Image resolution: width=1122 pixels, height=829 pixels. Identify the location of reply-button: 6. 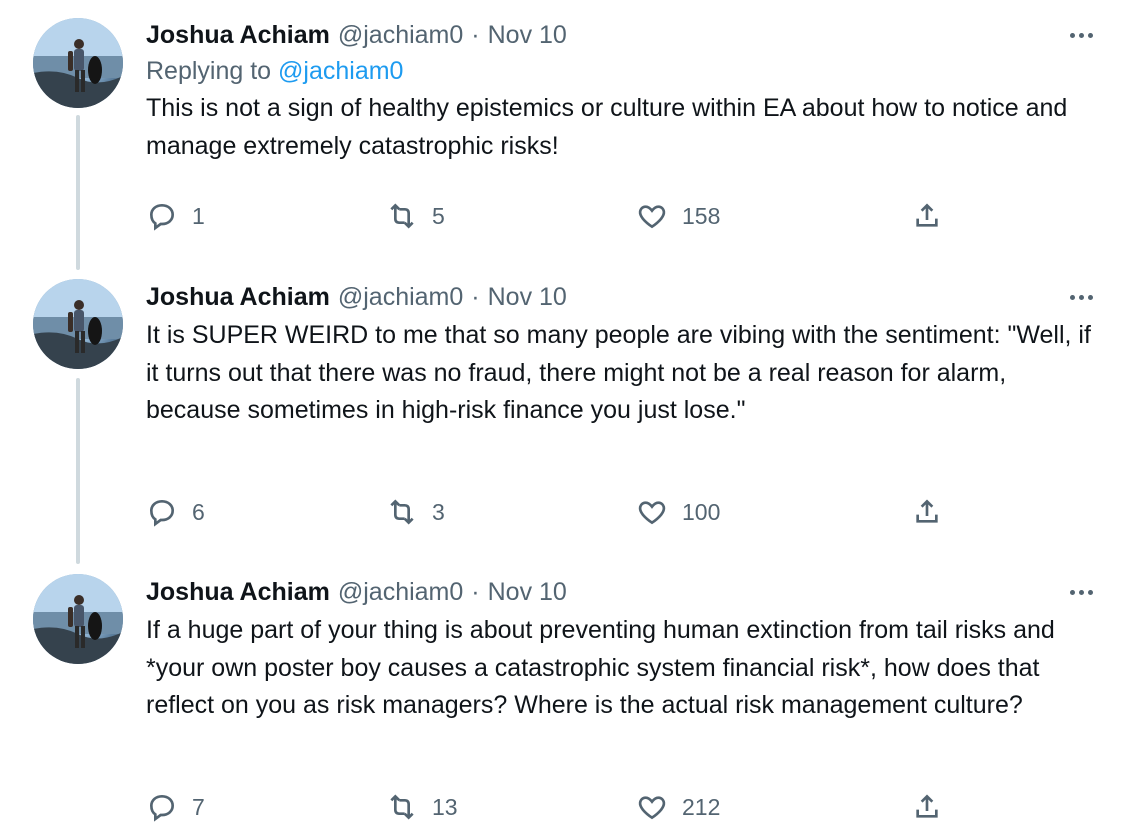
(175, 512).